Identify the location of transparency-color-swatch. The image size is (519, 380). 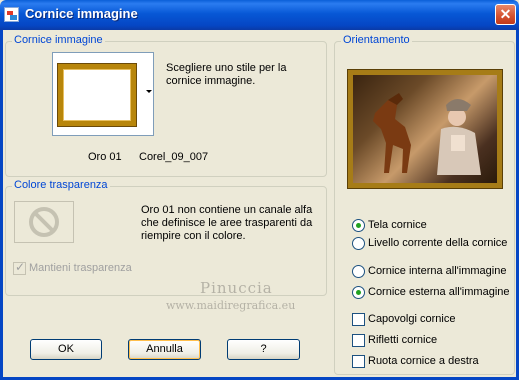
(44, 222).